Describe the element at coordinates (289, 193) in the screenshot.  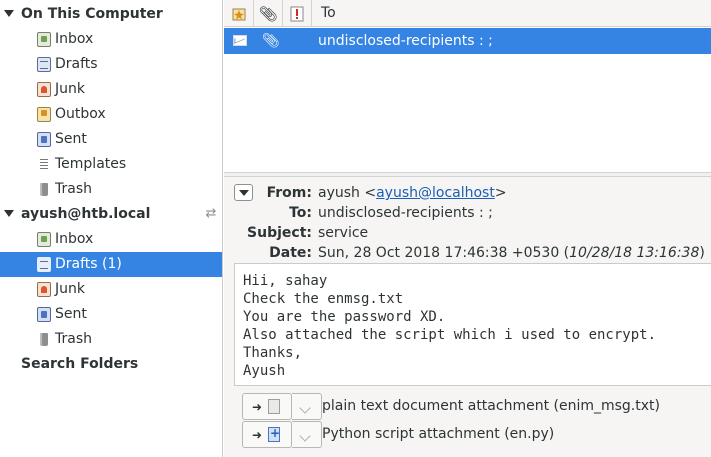
I see `from-label: From:` at that location.